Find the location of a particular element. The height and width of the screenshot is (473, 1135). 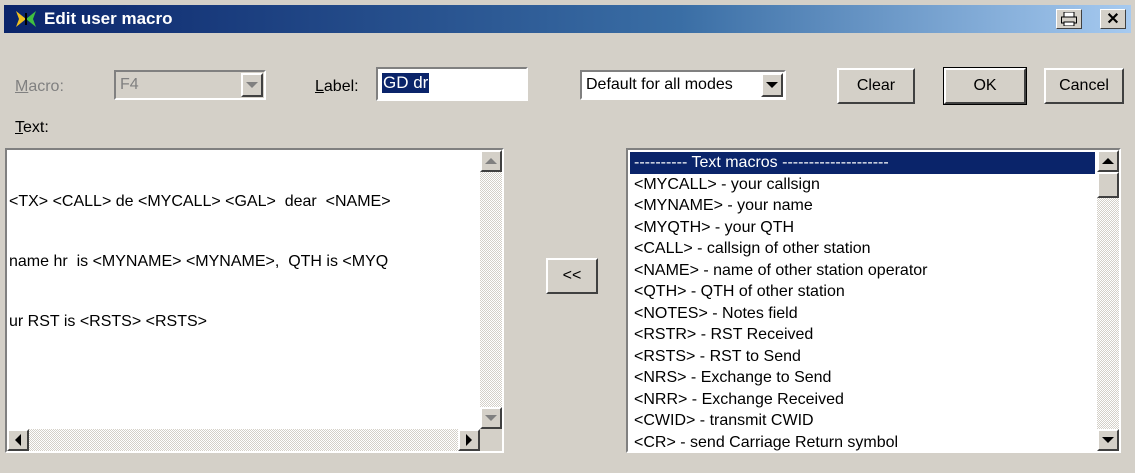

butterfly-icon is located at coordinates (26, 19).